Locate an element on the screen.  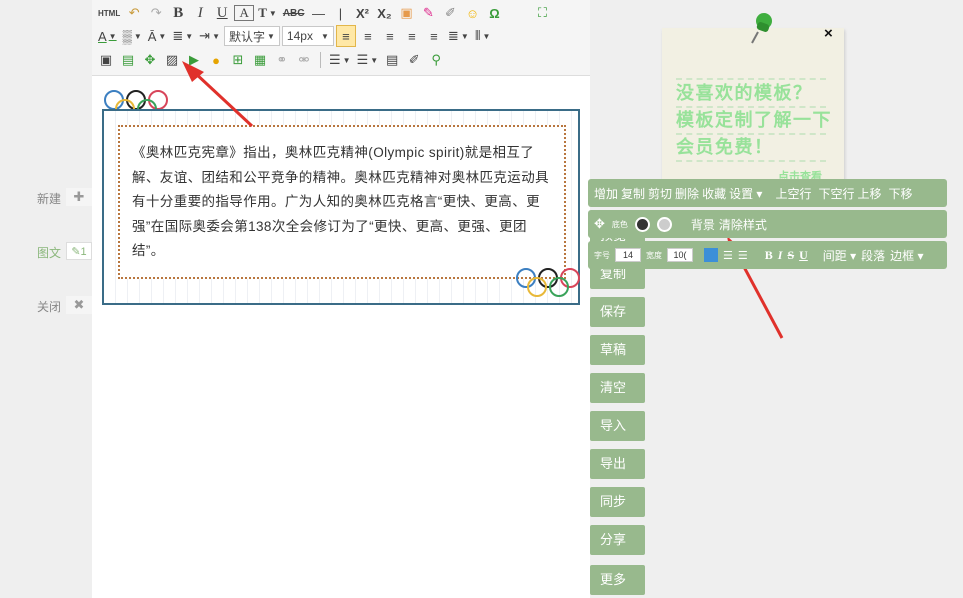
search-icon: ⚲ is located at coordinates (436, 60).